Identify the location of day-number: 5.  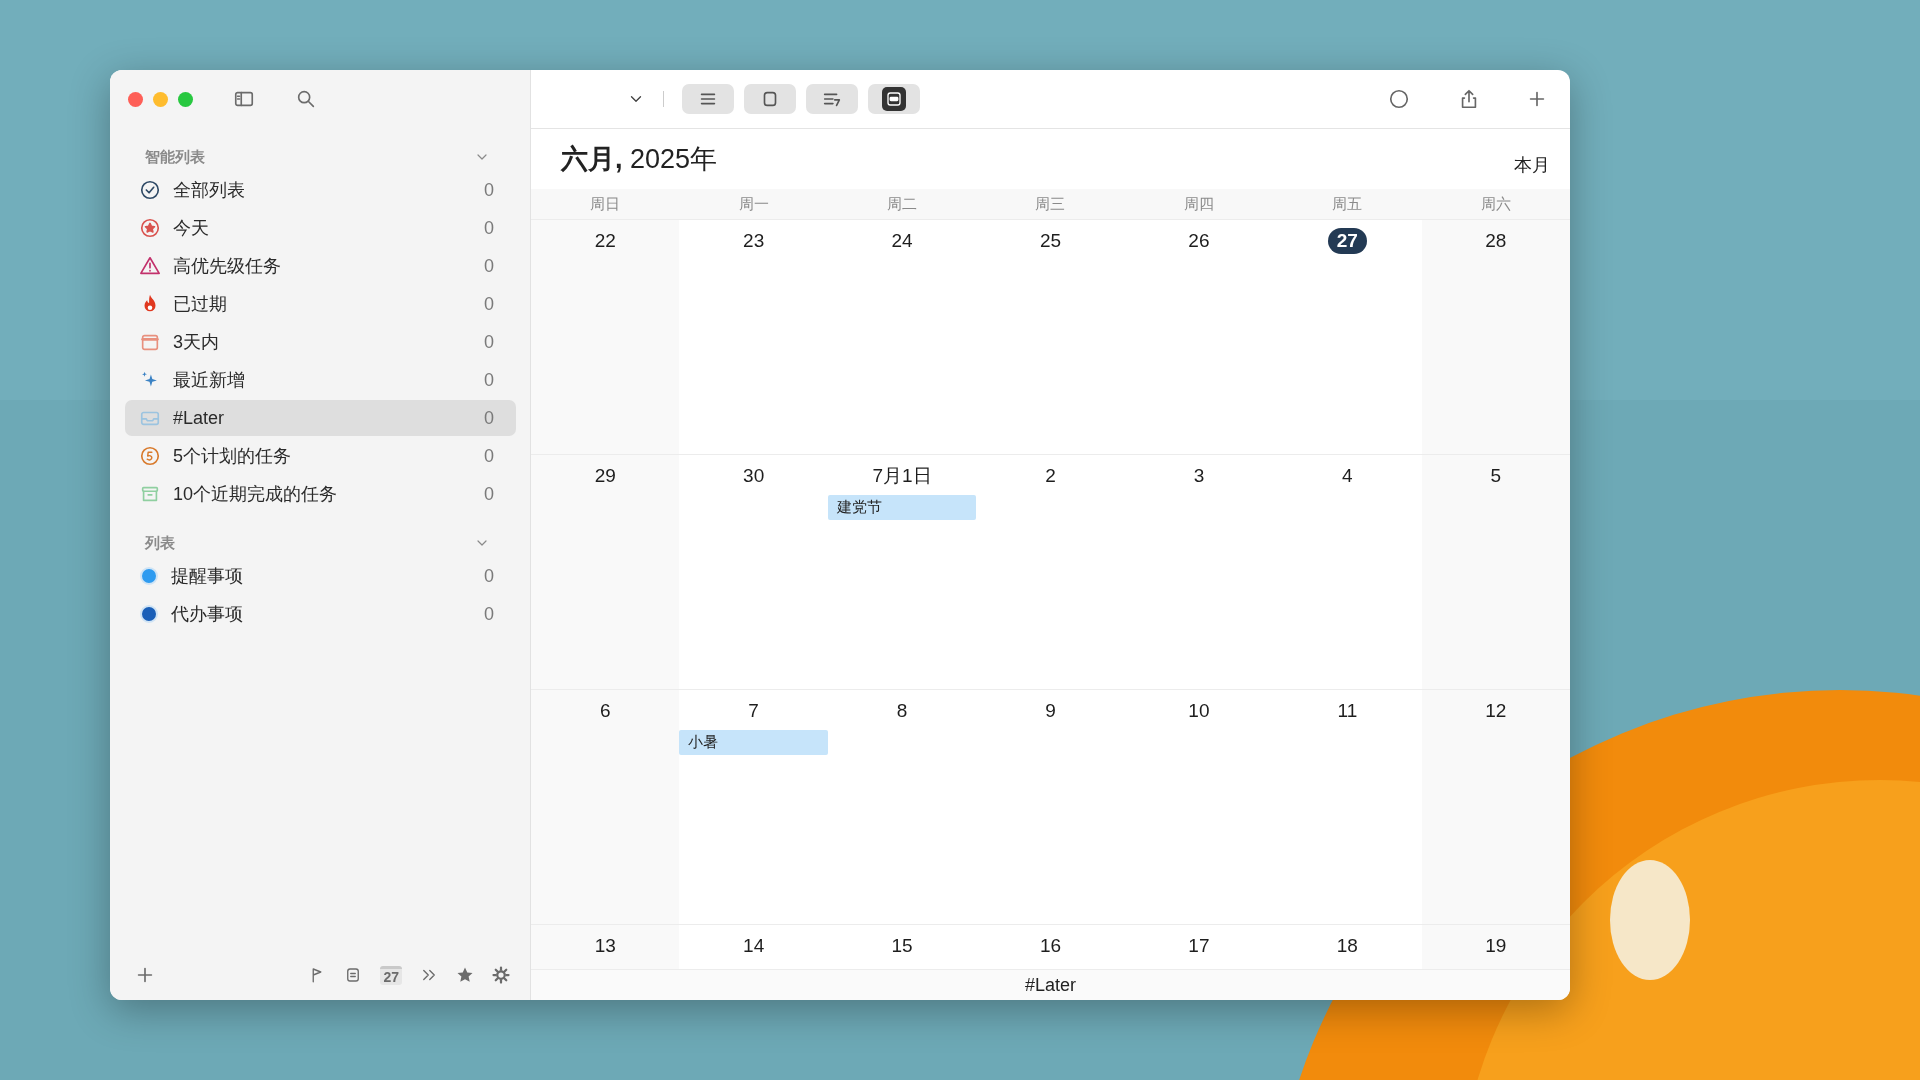
(1496, 476).